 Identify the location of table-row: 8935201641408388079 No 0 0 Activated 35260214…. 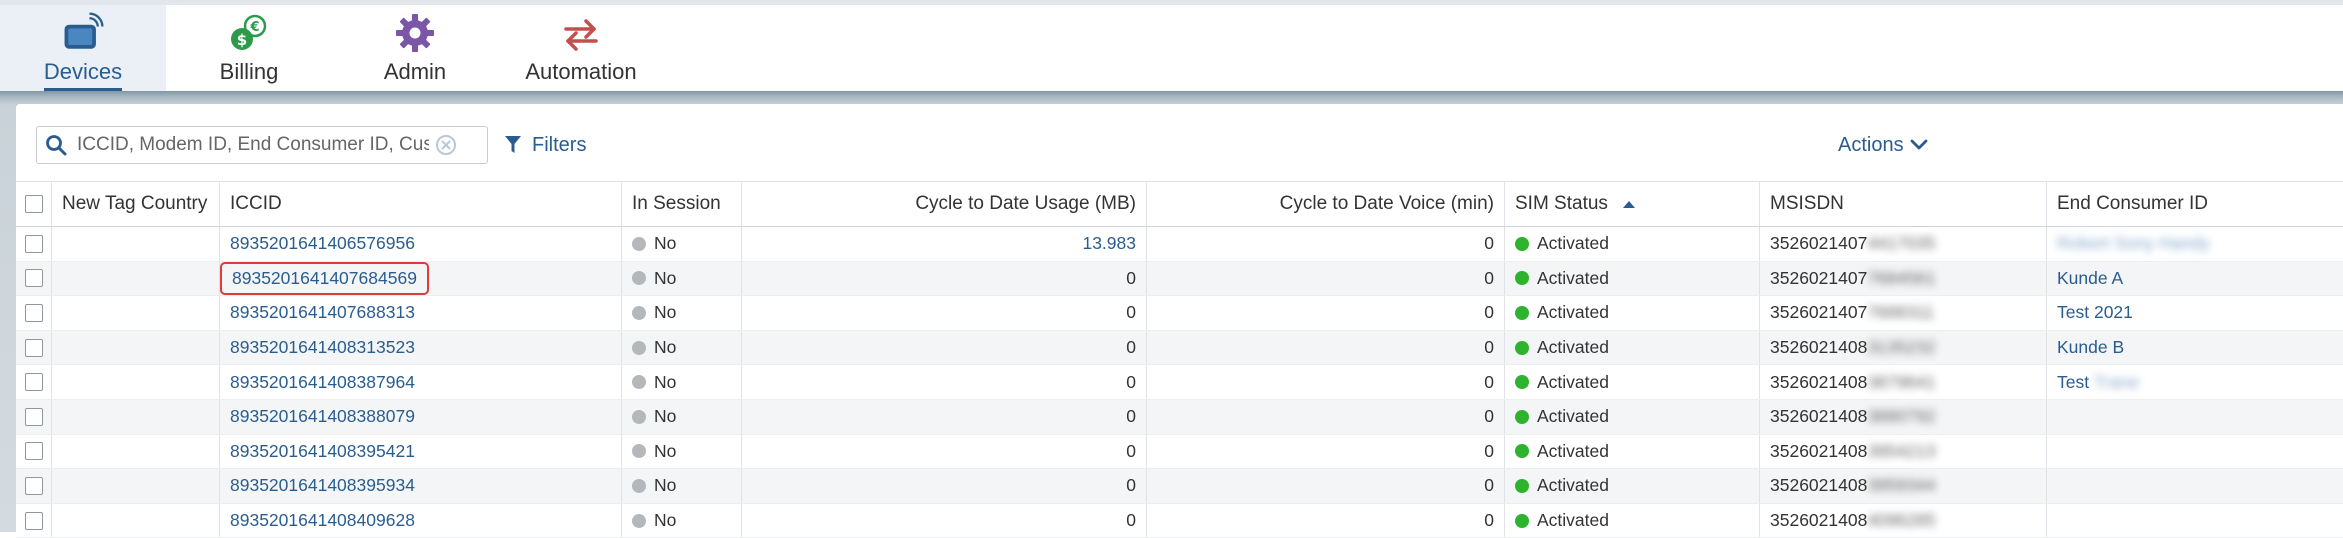
(1179, 417).